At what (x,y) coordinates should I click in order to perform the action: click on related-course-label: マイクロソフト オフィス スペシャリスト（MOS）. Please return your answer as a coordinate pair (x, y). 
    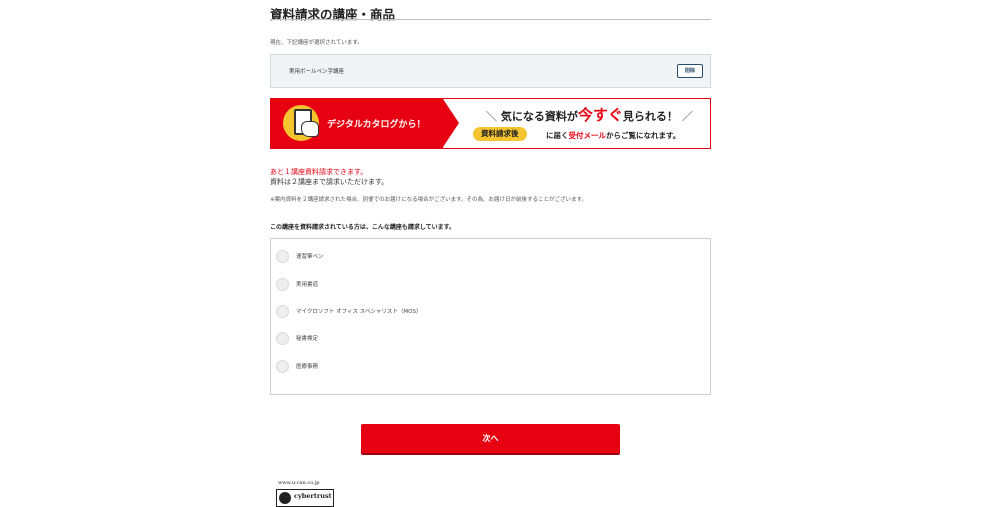
    Looking at the image, I should click on (359, 312).